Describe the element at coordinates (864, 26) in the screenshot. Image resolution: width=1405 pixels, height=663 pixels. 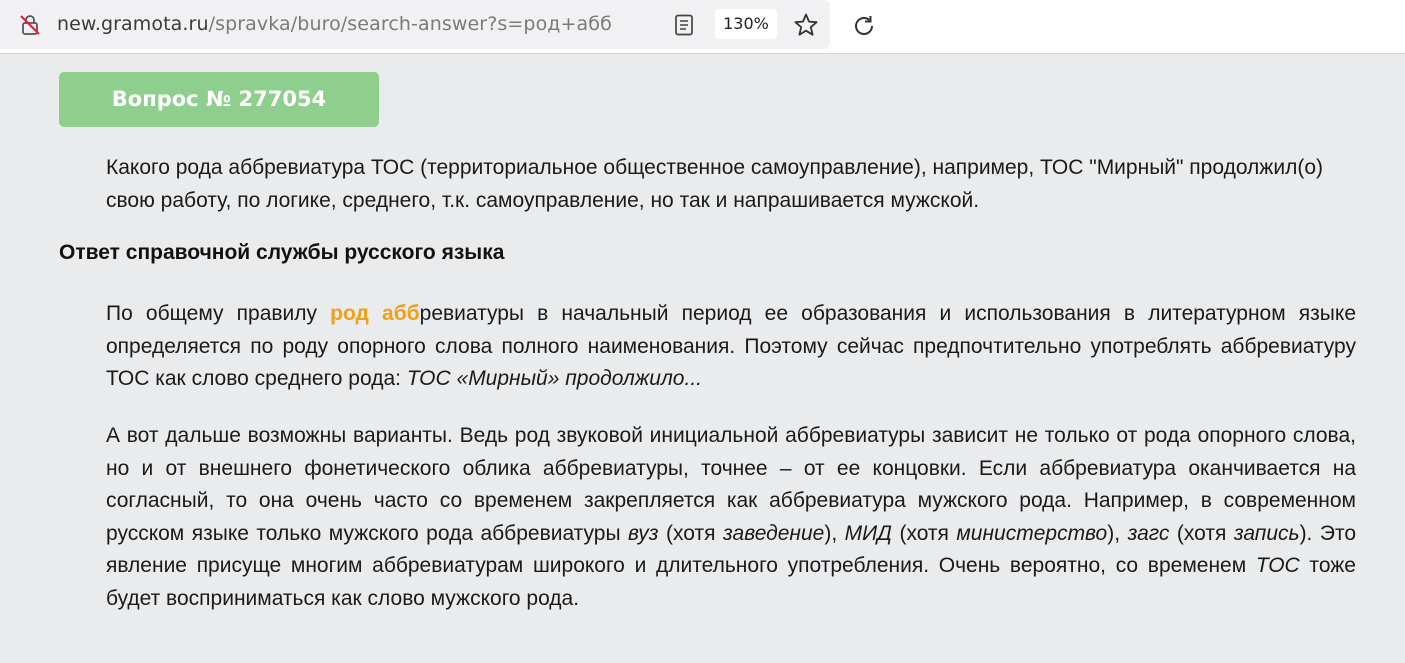
I see `reload-icon` at that location.